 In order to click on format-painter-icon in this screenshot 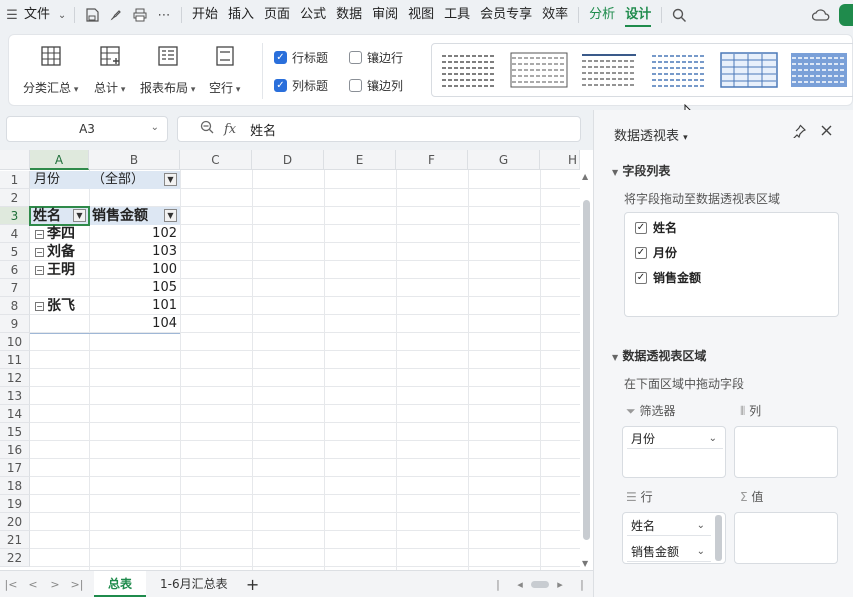, I will do `click(116, 15)`.